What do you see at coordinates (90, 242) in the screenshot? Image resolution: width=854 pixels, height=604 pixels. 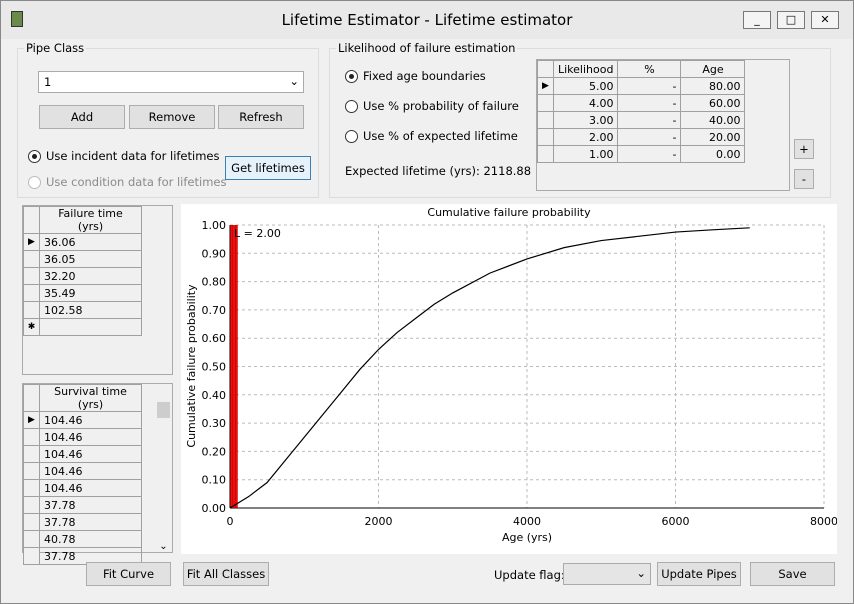 I see `table-cell: 36.06` at bounding box center [90, 242].